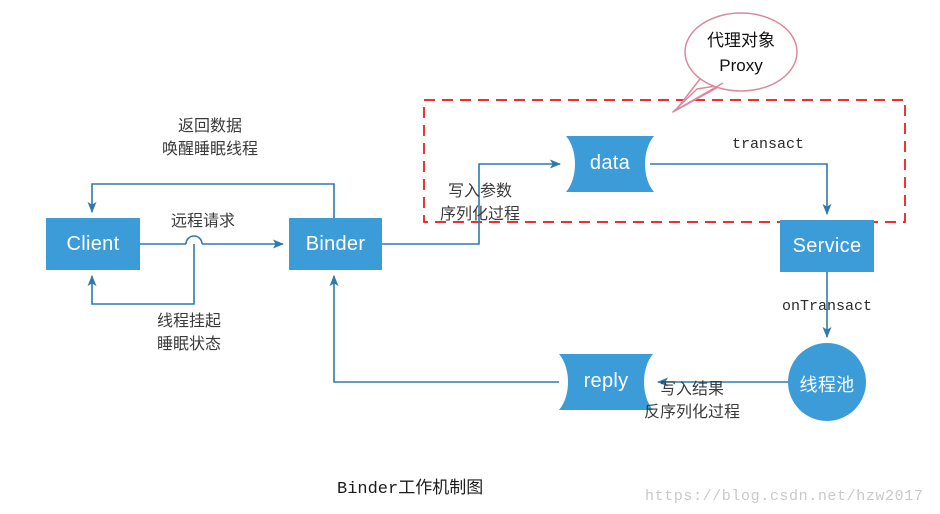 The image size is (940, 514). I want to click on edge-data-to-service, so click(741, 189).